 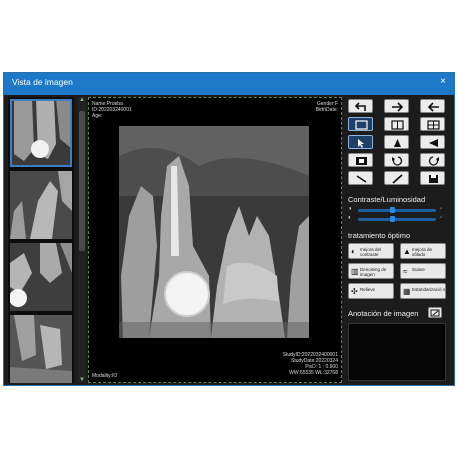 I want to click on contrast-enhance-label: mejora del contraste, so click(x=371, y=252).